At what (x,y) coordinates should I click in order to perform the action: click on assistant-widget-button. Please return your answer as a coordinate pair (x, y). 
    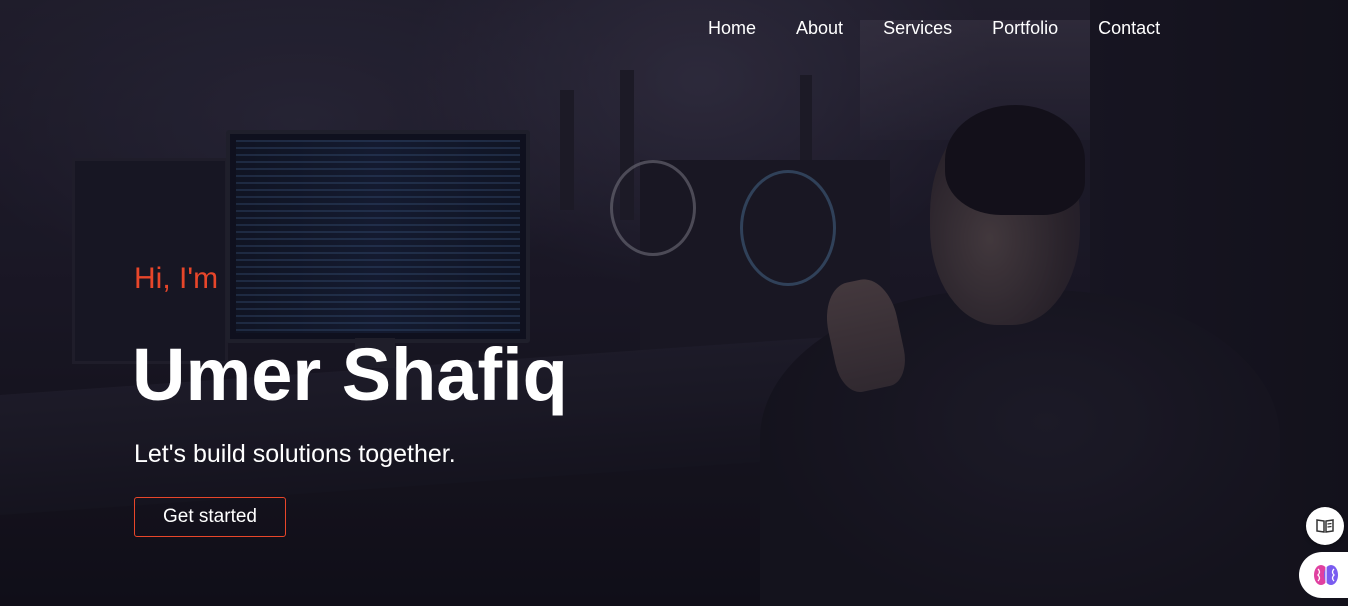
    Looking at the image, I should click on (1323, 575).